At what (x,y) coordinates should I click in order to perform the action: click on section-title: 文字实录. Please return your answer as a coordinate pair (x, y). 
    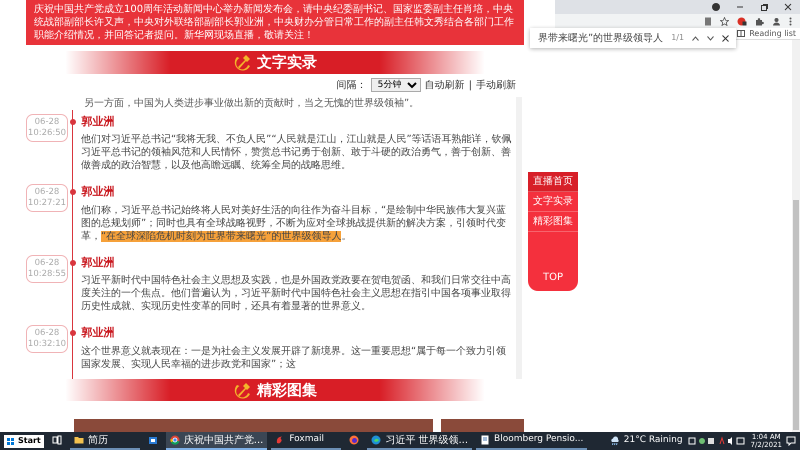
    Looking at the image, I should click on (287, 62).